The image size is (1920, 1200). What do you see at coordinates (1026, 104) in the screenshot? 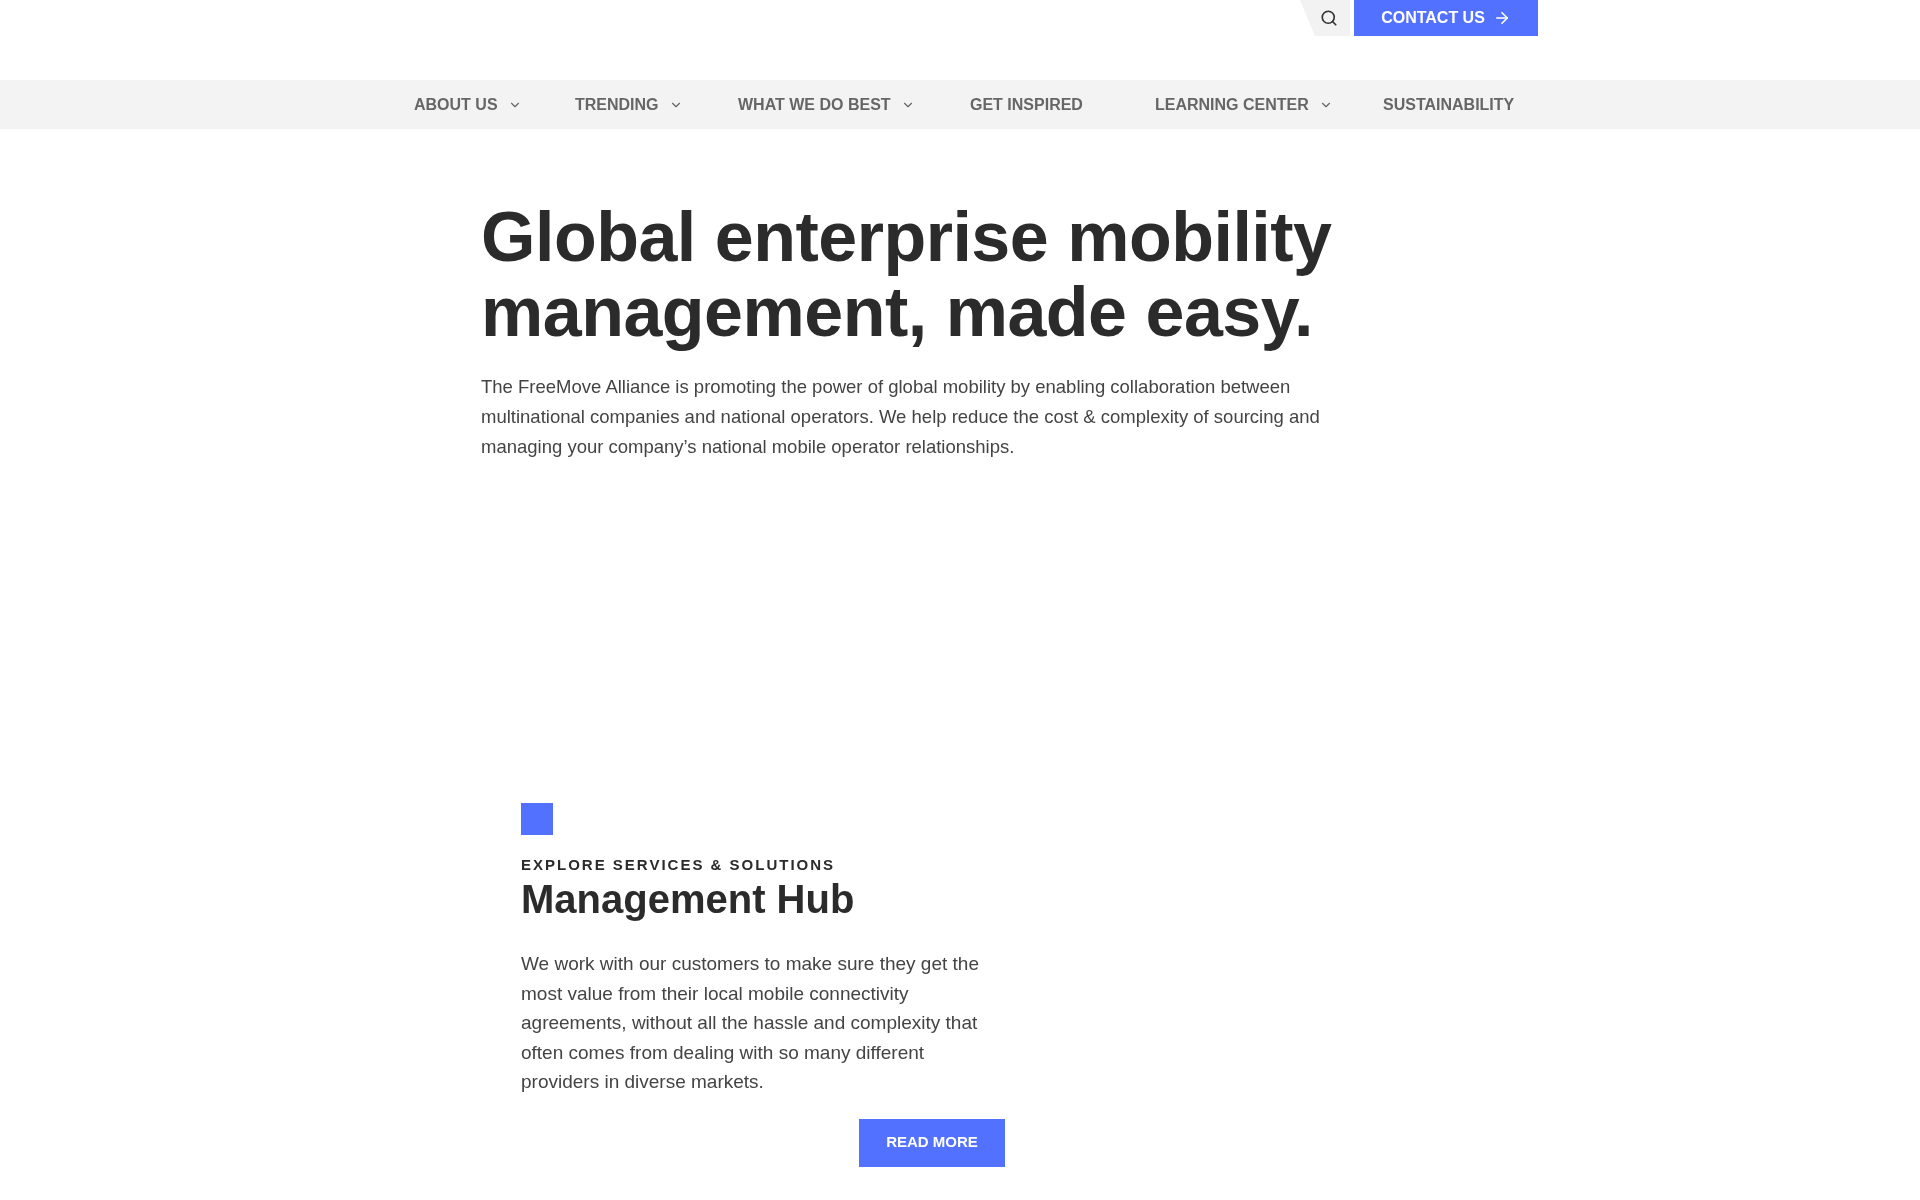
I see `nav-link: GET INSPIRED` at bounding box center [1026, 104].